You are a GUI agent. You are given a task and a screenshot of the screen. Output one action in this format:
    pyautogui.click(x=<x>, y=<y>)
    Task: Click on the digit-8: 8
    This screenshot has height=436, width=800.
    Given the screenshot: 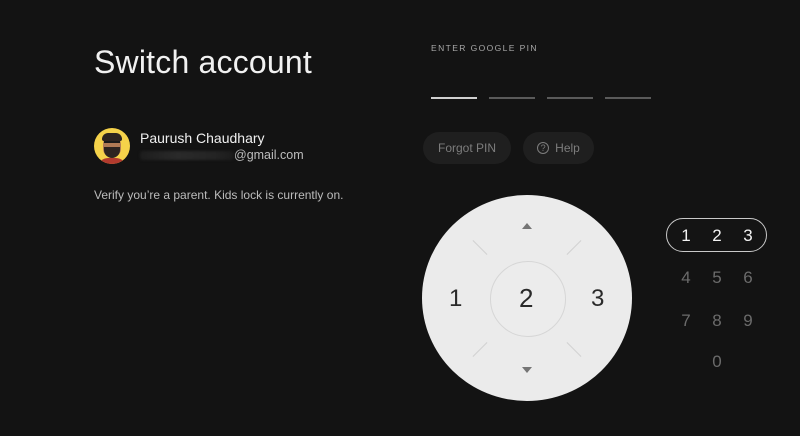 What is the action you would take?
    pyautogui.click(x=717, y=321)
    